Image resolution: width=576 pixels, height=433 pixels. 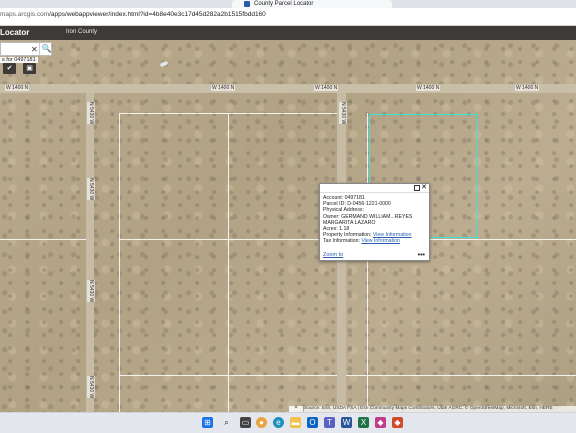 I want to click on property-info-link: View Information, so click(x=392, y=235).